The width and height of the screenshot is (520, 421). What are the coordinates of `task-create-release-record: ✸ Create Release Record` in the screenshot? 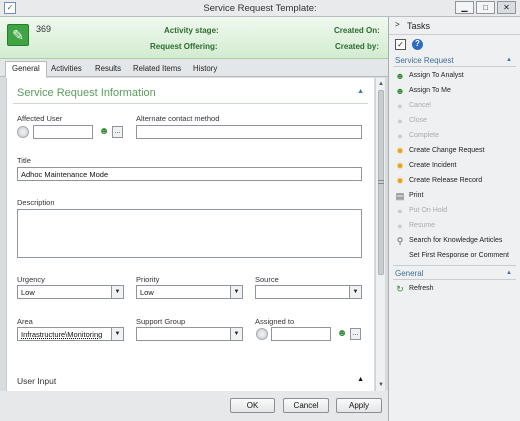 It's located at (456, 181).